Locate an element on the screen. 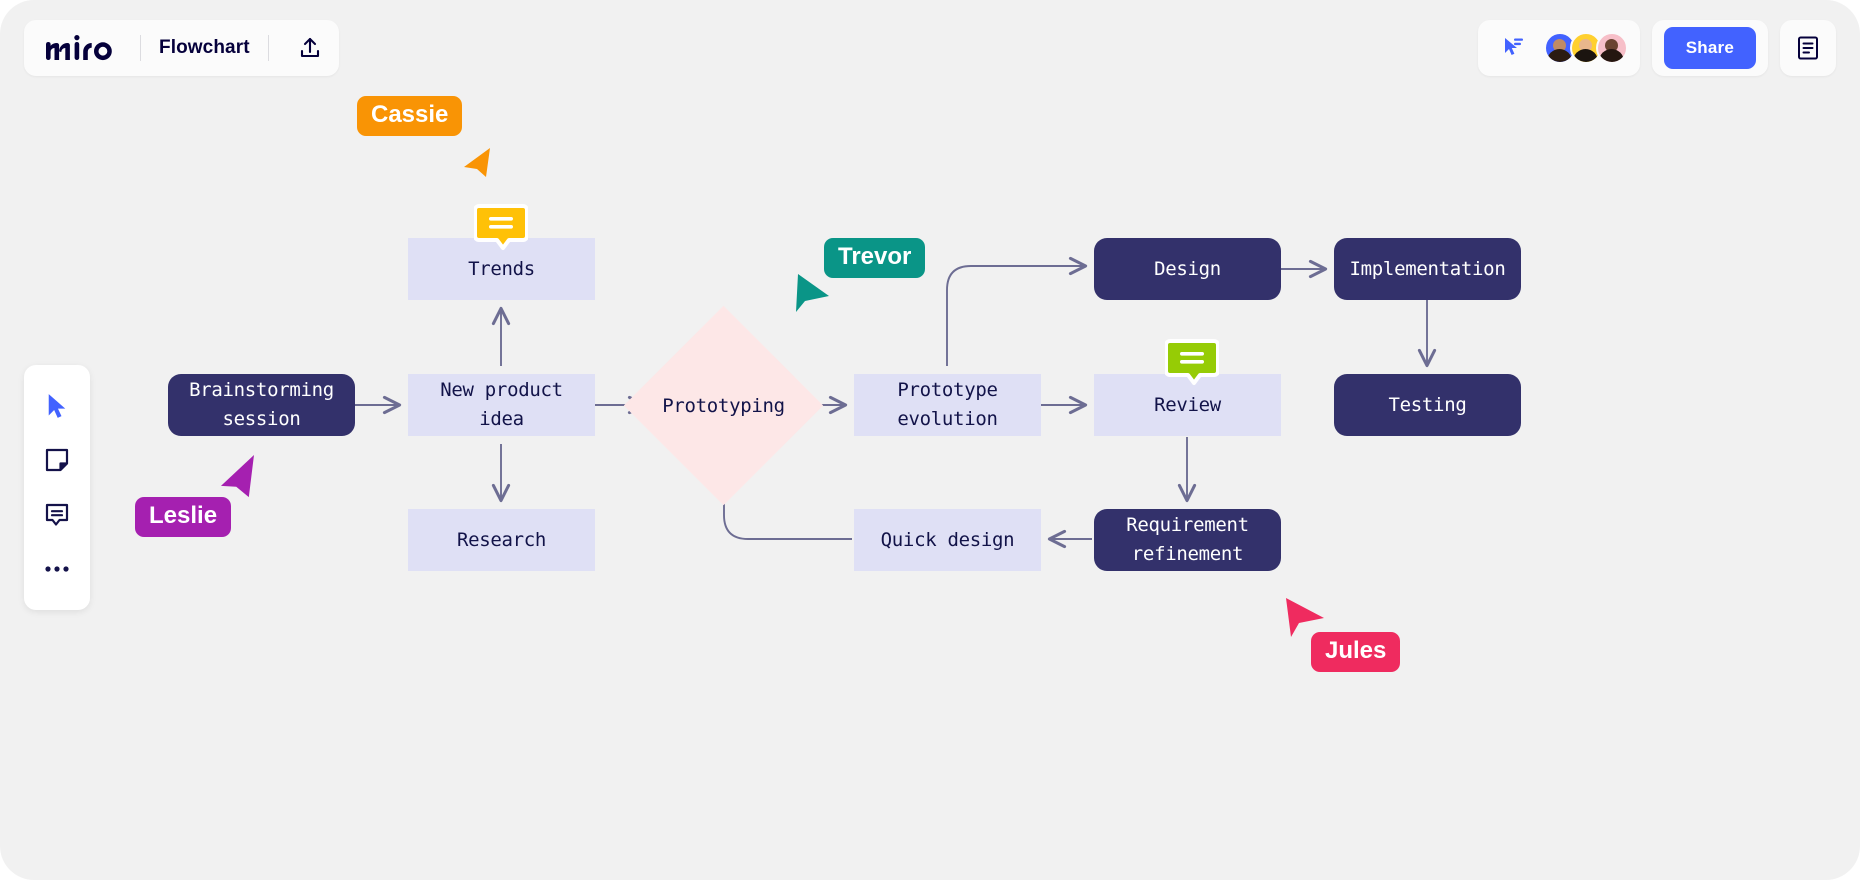 This screenshot has width=1860, height=880. more-options-icon is located at coordinates (57, 569).